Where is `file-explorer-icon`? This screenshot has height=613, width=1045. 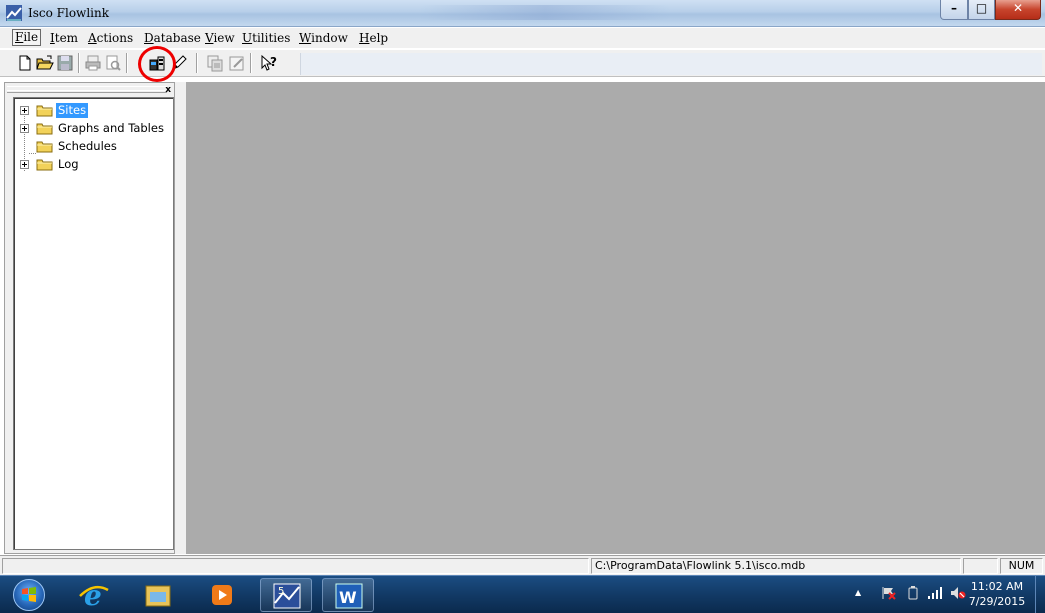
file-explorer-icon is located at coordinates (158, 596).